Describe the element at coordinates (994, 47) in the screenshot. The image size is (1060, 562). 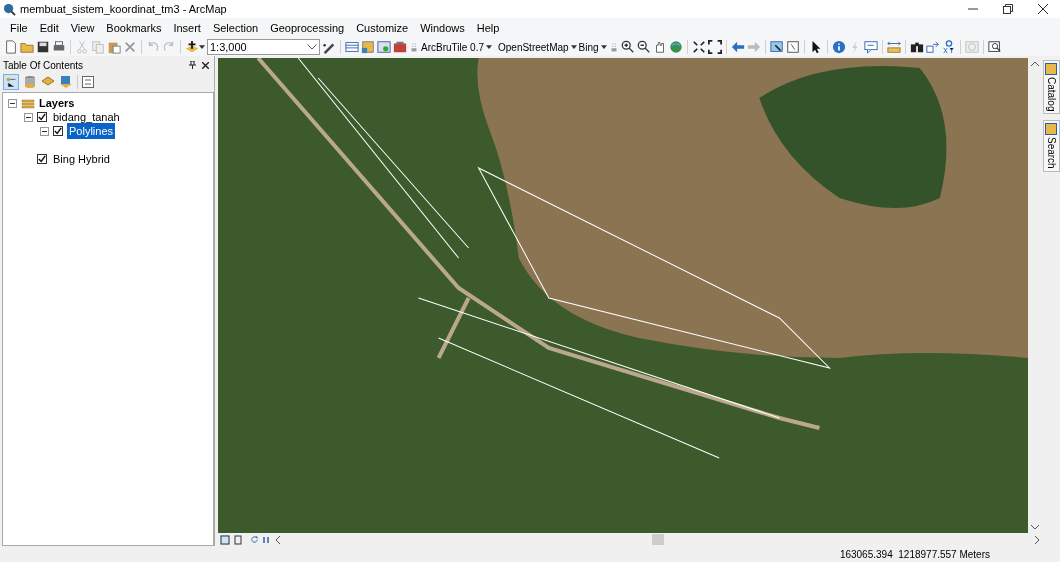
I see `zoom-window-icon` at that location.